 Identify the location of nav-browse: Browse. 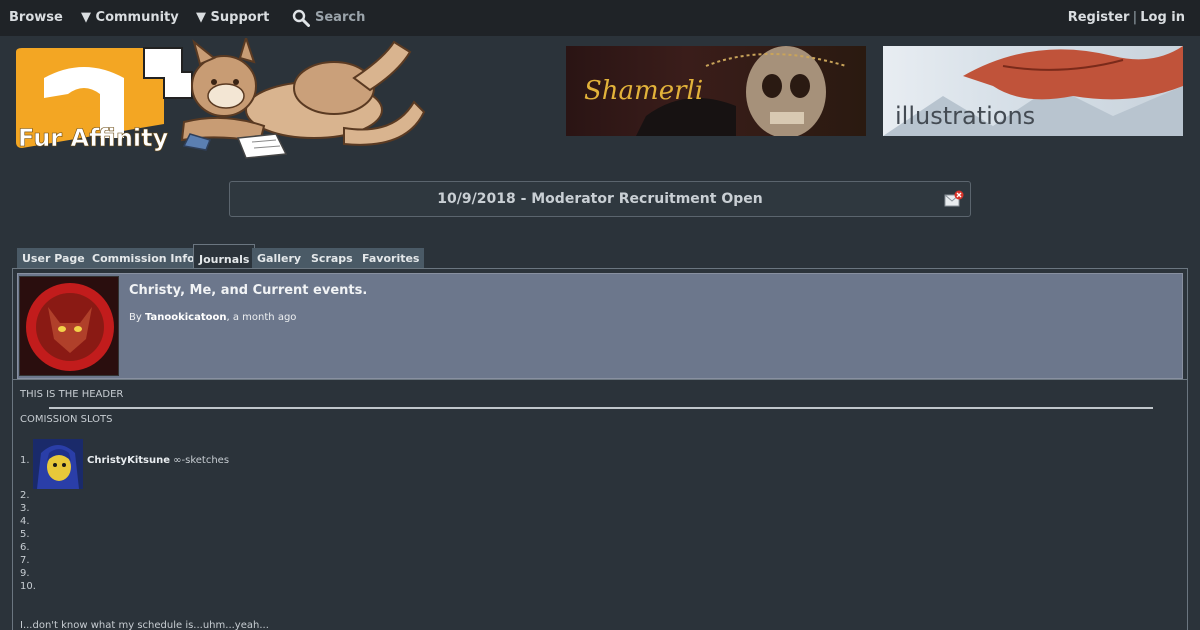
(36, 17).